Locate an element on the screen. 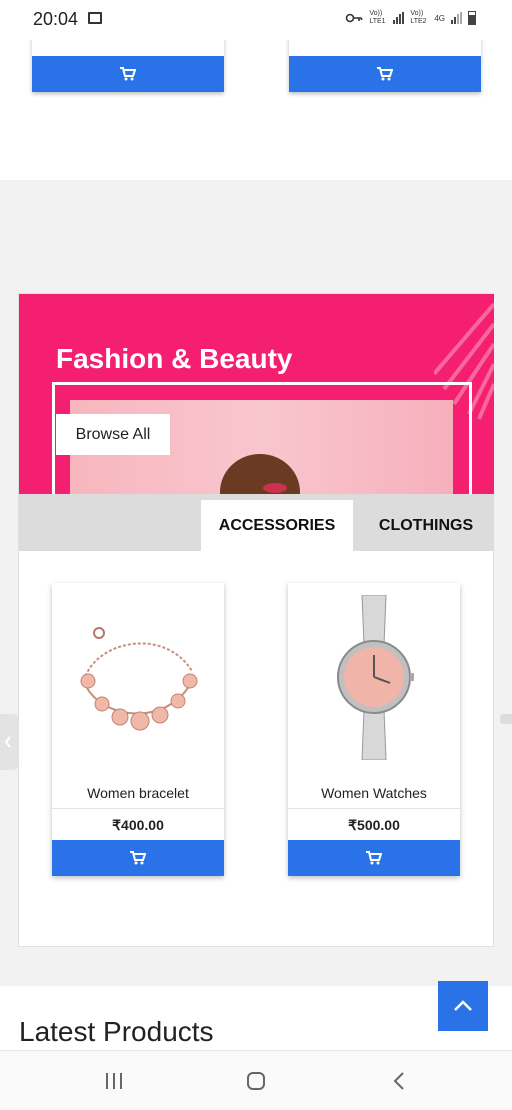  carousel-next-handle is located at coordinates (506, 719).